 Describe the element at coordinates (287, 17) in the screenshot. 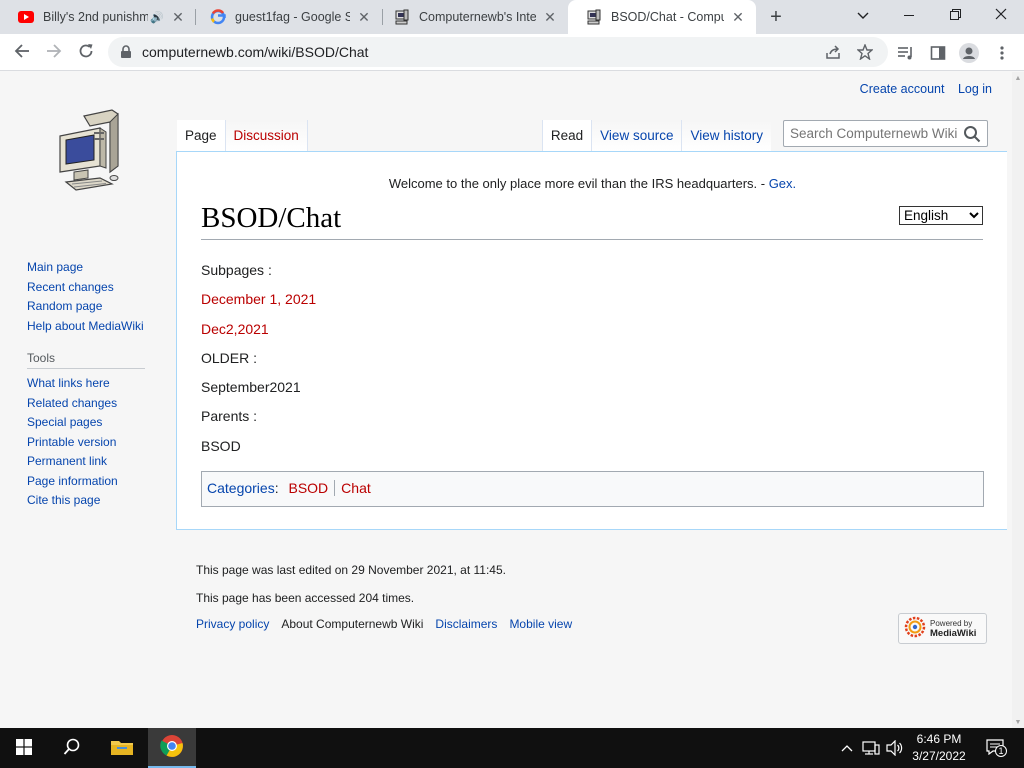

I see `browser-tab-google: guest1fag - Google Se ✕` at that location.